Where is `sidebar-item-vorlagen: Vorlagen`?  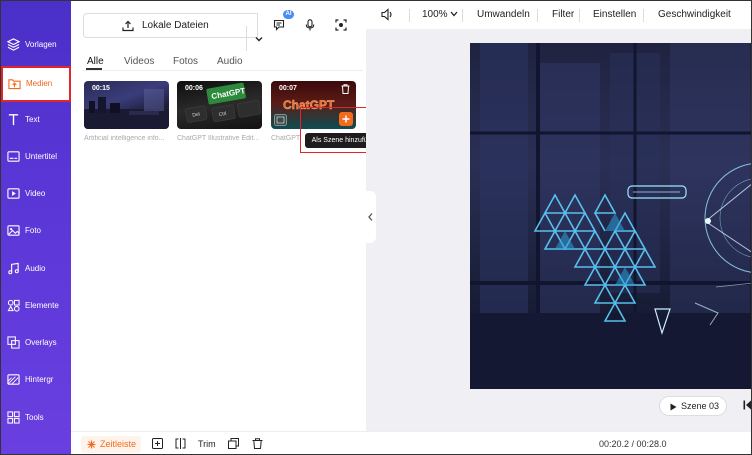 sidebar-item-vorlagen: Vorlagen is located at coordinates (36, 46).